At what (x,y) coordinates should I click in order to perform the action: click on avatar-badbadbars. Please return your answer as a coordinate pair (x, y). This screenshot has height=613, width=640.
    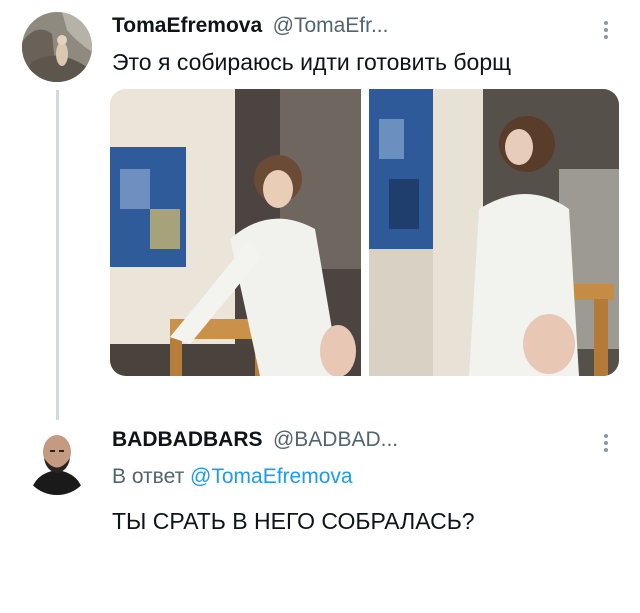
    Looking at the image, I should click on (57, 460).